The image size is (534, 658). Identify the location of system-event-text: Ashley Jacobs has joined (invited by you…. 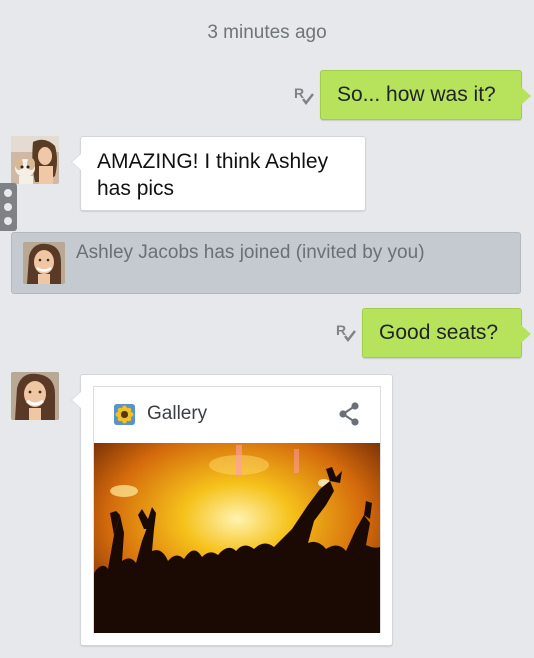
(250, 252).